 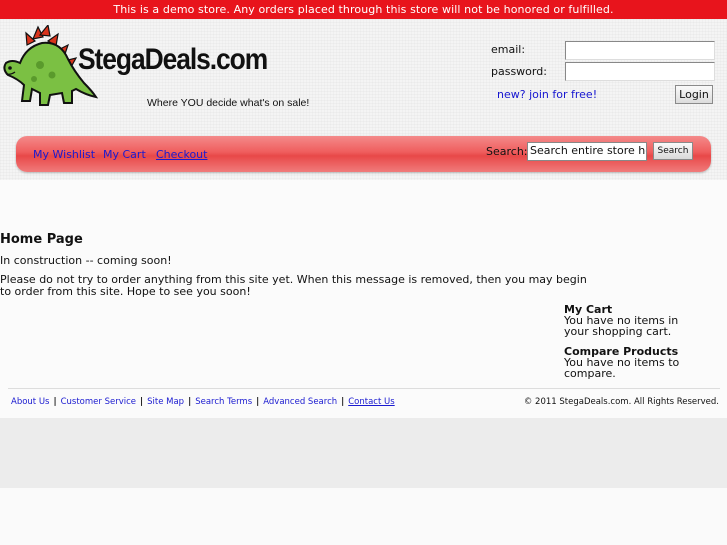 What do you see at coordinates (508, 49) in the screenshot?
I see `email-label: email:` at bounding box center [508, 49].